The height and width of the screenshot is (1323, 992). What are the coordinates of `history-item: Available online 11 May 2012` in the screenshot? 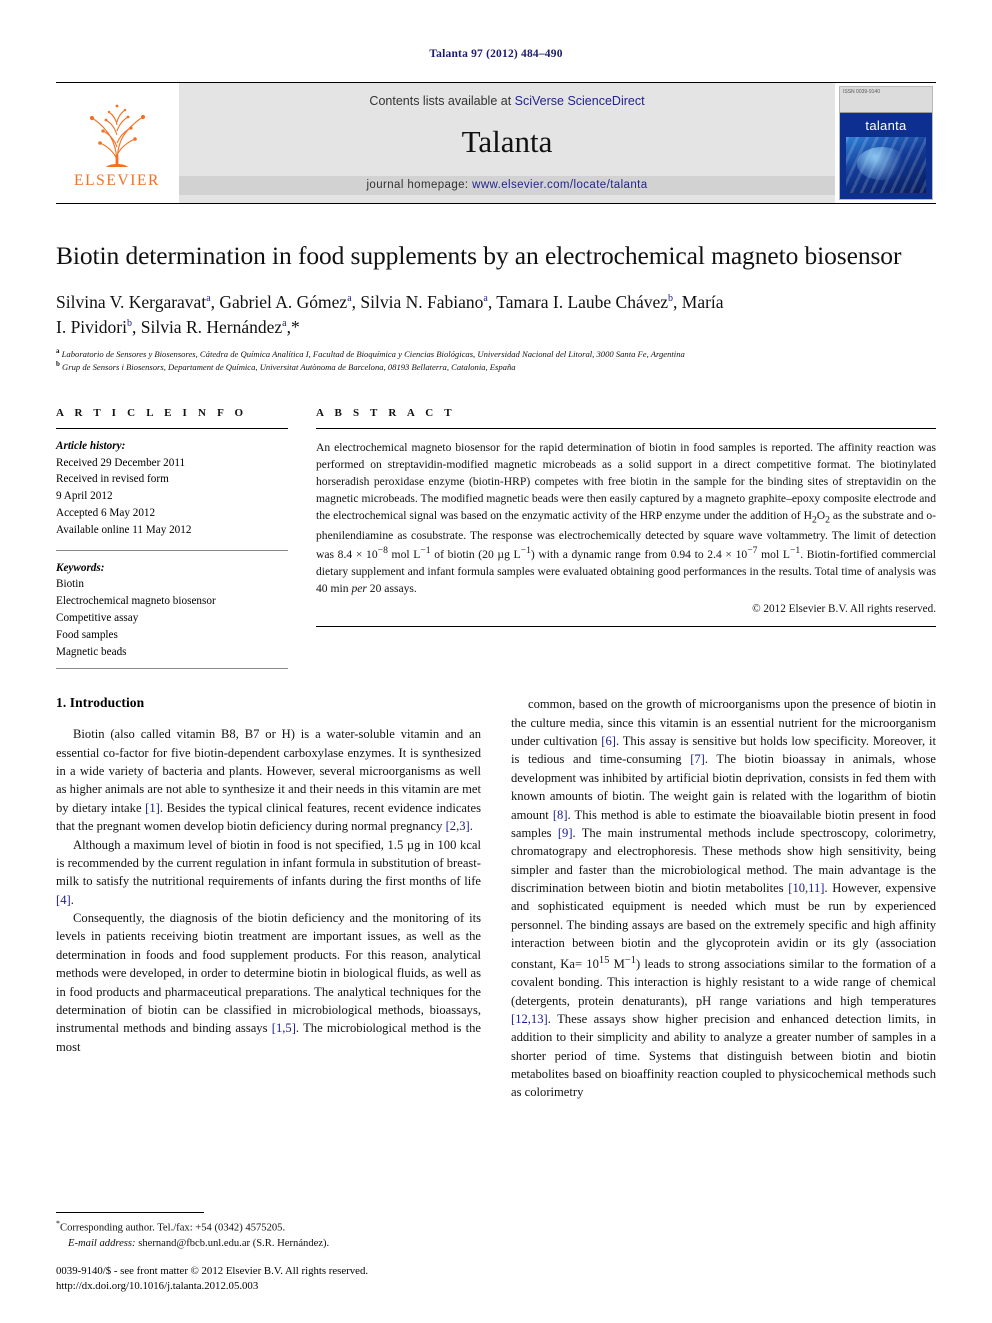 It's located at (124, 529).